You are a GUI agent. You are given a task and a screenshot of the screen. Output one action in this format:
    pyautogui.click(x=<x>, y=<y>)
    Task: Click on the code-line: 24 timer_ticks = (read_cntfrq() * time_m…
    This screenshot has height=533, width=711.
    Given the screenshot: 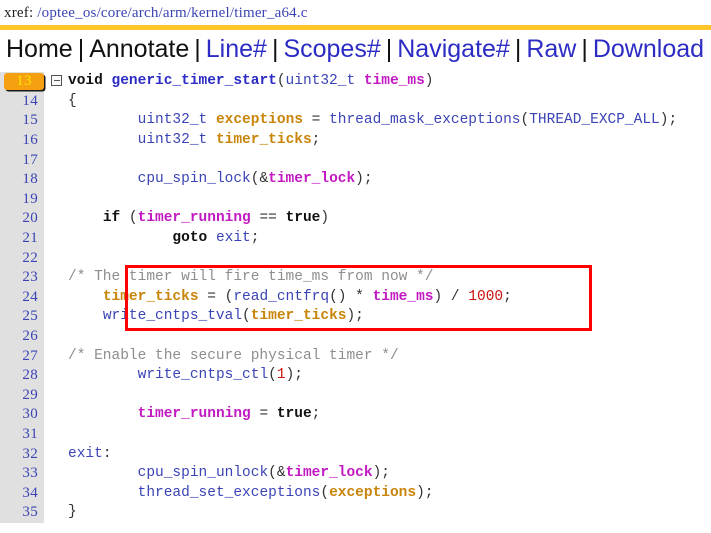 What is the action you would take?
    pyautogui.click(x=355, y=297)
    